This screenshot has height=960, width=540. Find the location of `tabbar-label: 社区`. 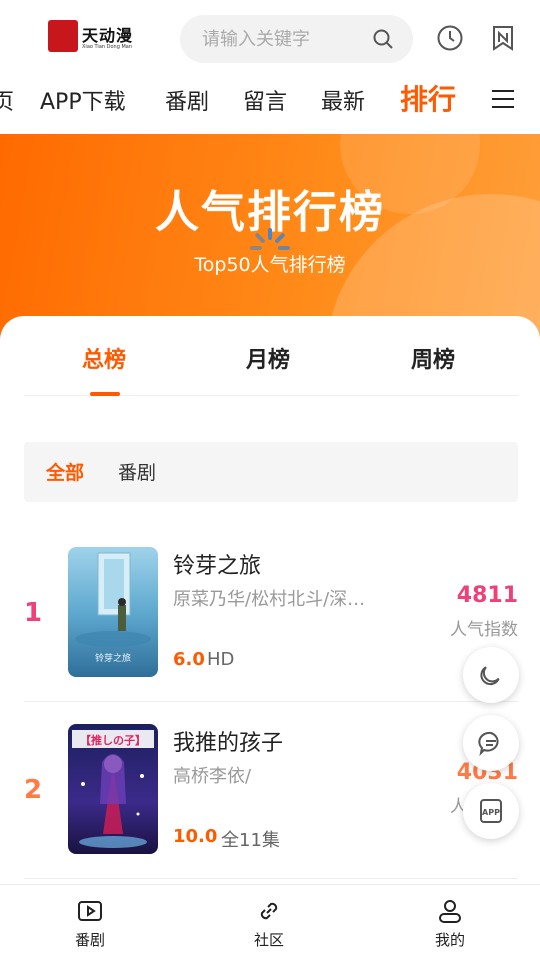

tabbar-label: 社区 is located at coordinates (268, 940).